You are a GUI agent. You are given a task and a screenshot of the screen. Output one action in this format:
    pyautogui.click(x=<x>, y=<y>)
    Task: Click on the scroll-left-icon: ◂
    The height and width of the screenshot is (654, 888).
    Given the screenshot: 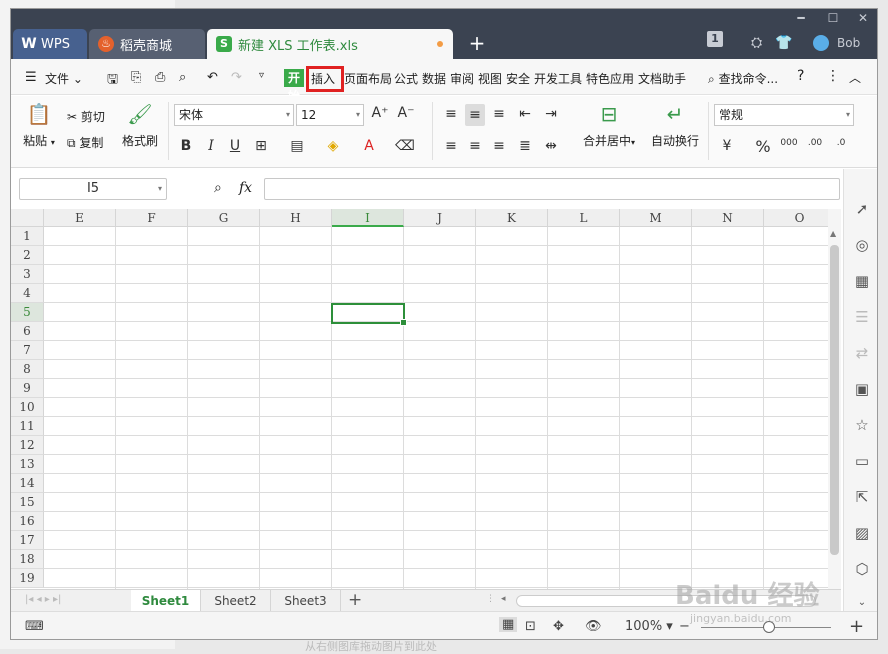 What is the action you would take?
    pyautogui.click(x=503, y=599)
    